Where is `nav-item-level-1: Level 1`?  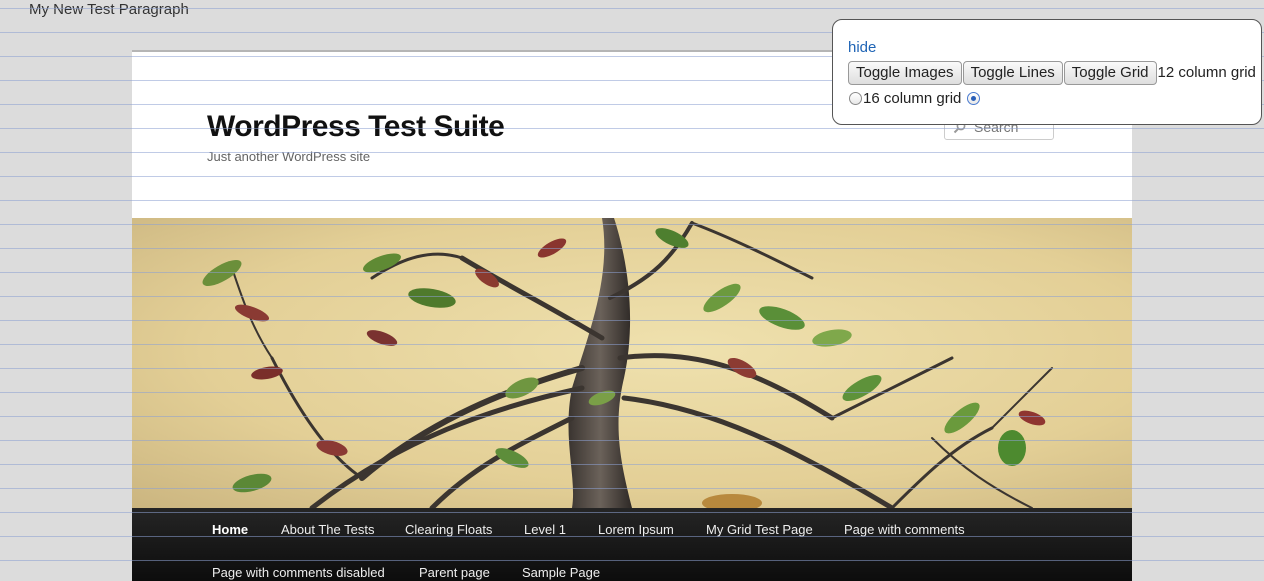 nav-item-level-1: Level 1 is located at coordinates (545, 529).